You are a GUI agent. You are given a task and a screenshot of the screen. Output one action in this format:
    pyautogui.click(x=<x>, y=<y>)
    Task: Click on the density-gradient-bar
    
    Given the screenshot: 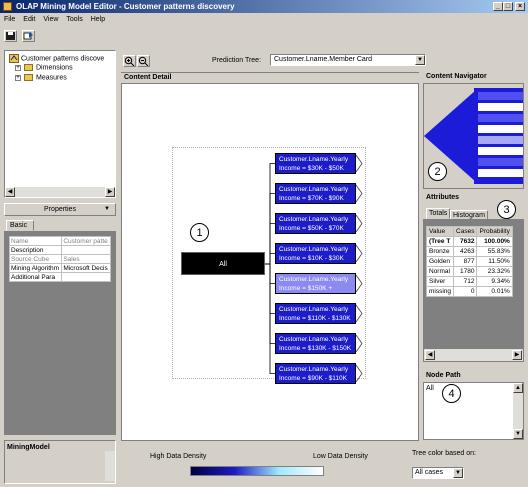 What is the action you would take?
    pyautogui.click(x=257, y=471)
    